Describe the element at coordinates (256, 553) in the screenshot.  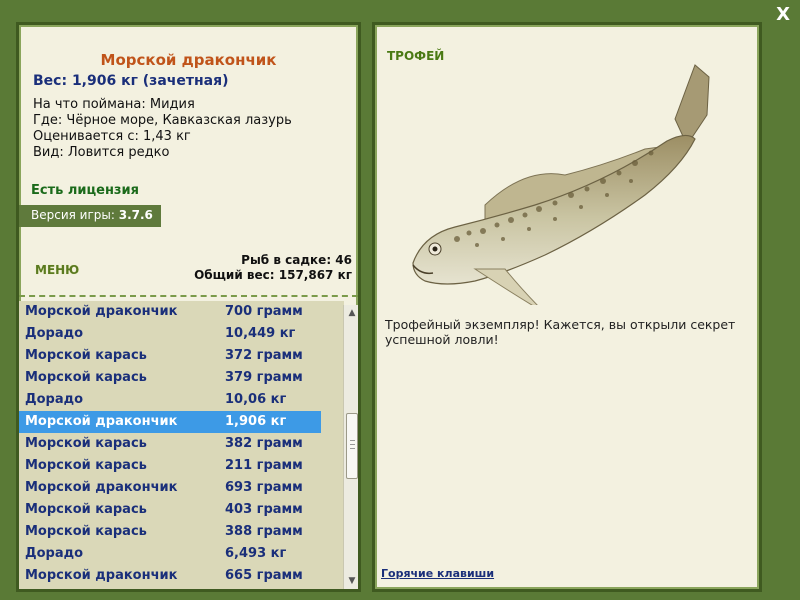
I see `fish-weight-cell: 6,493 кг` at that location.